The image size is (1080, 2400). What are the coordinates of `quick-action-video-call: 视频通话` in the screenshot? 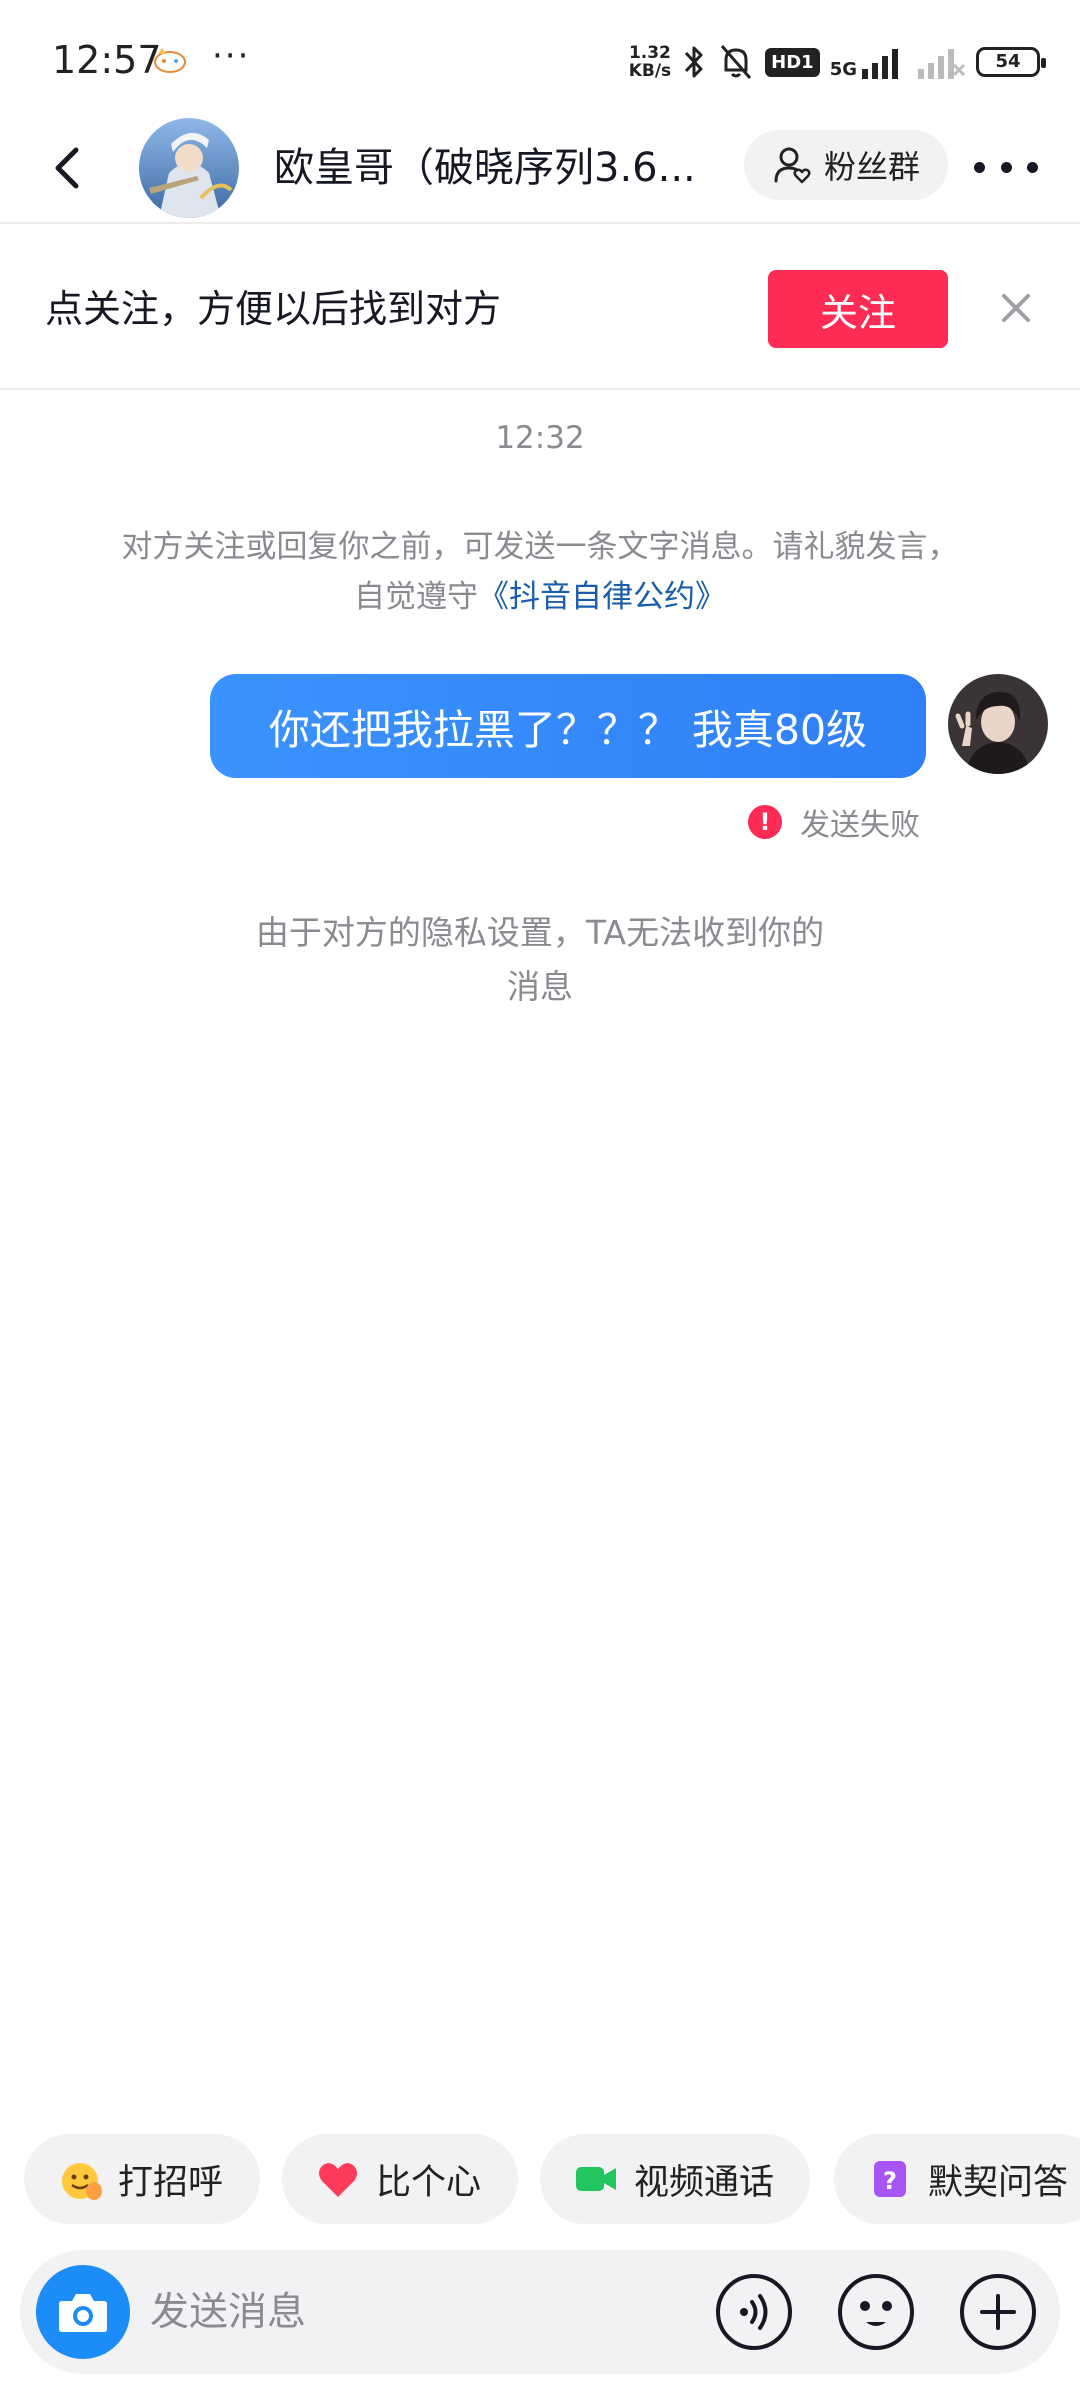 It's located at (675, 2179).